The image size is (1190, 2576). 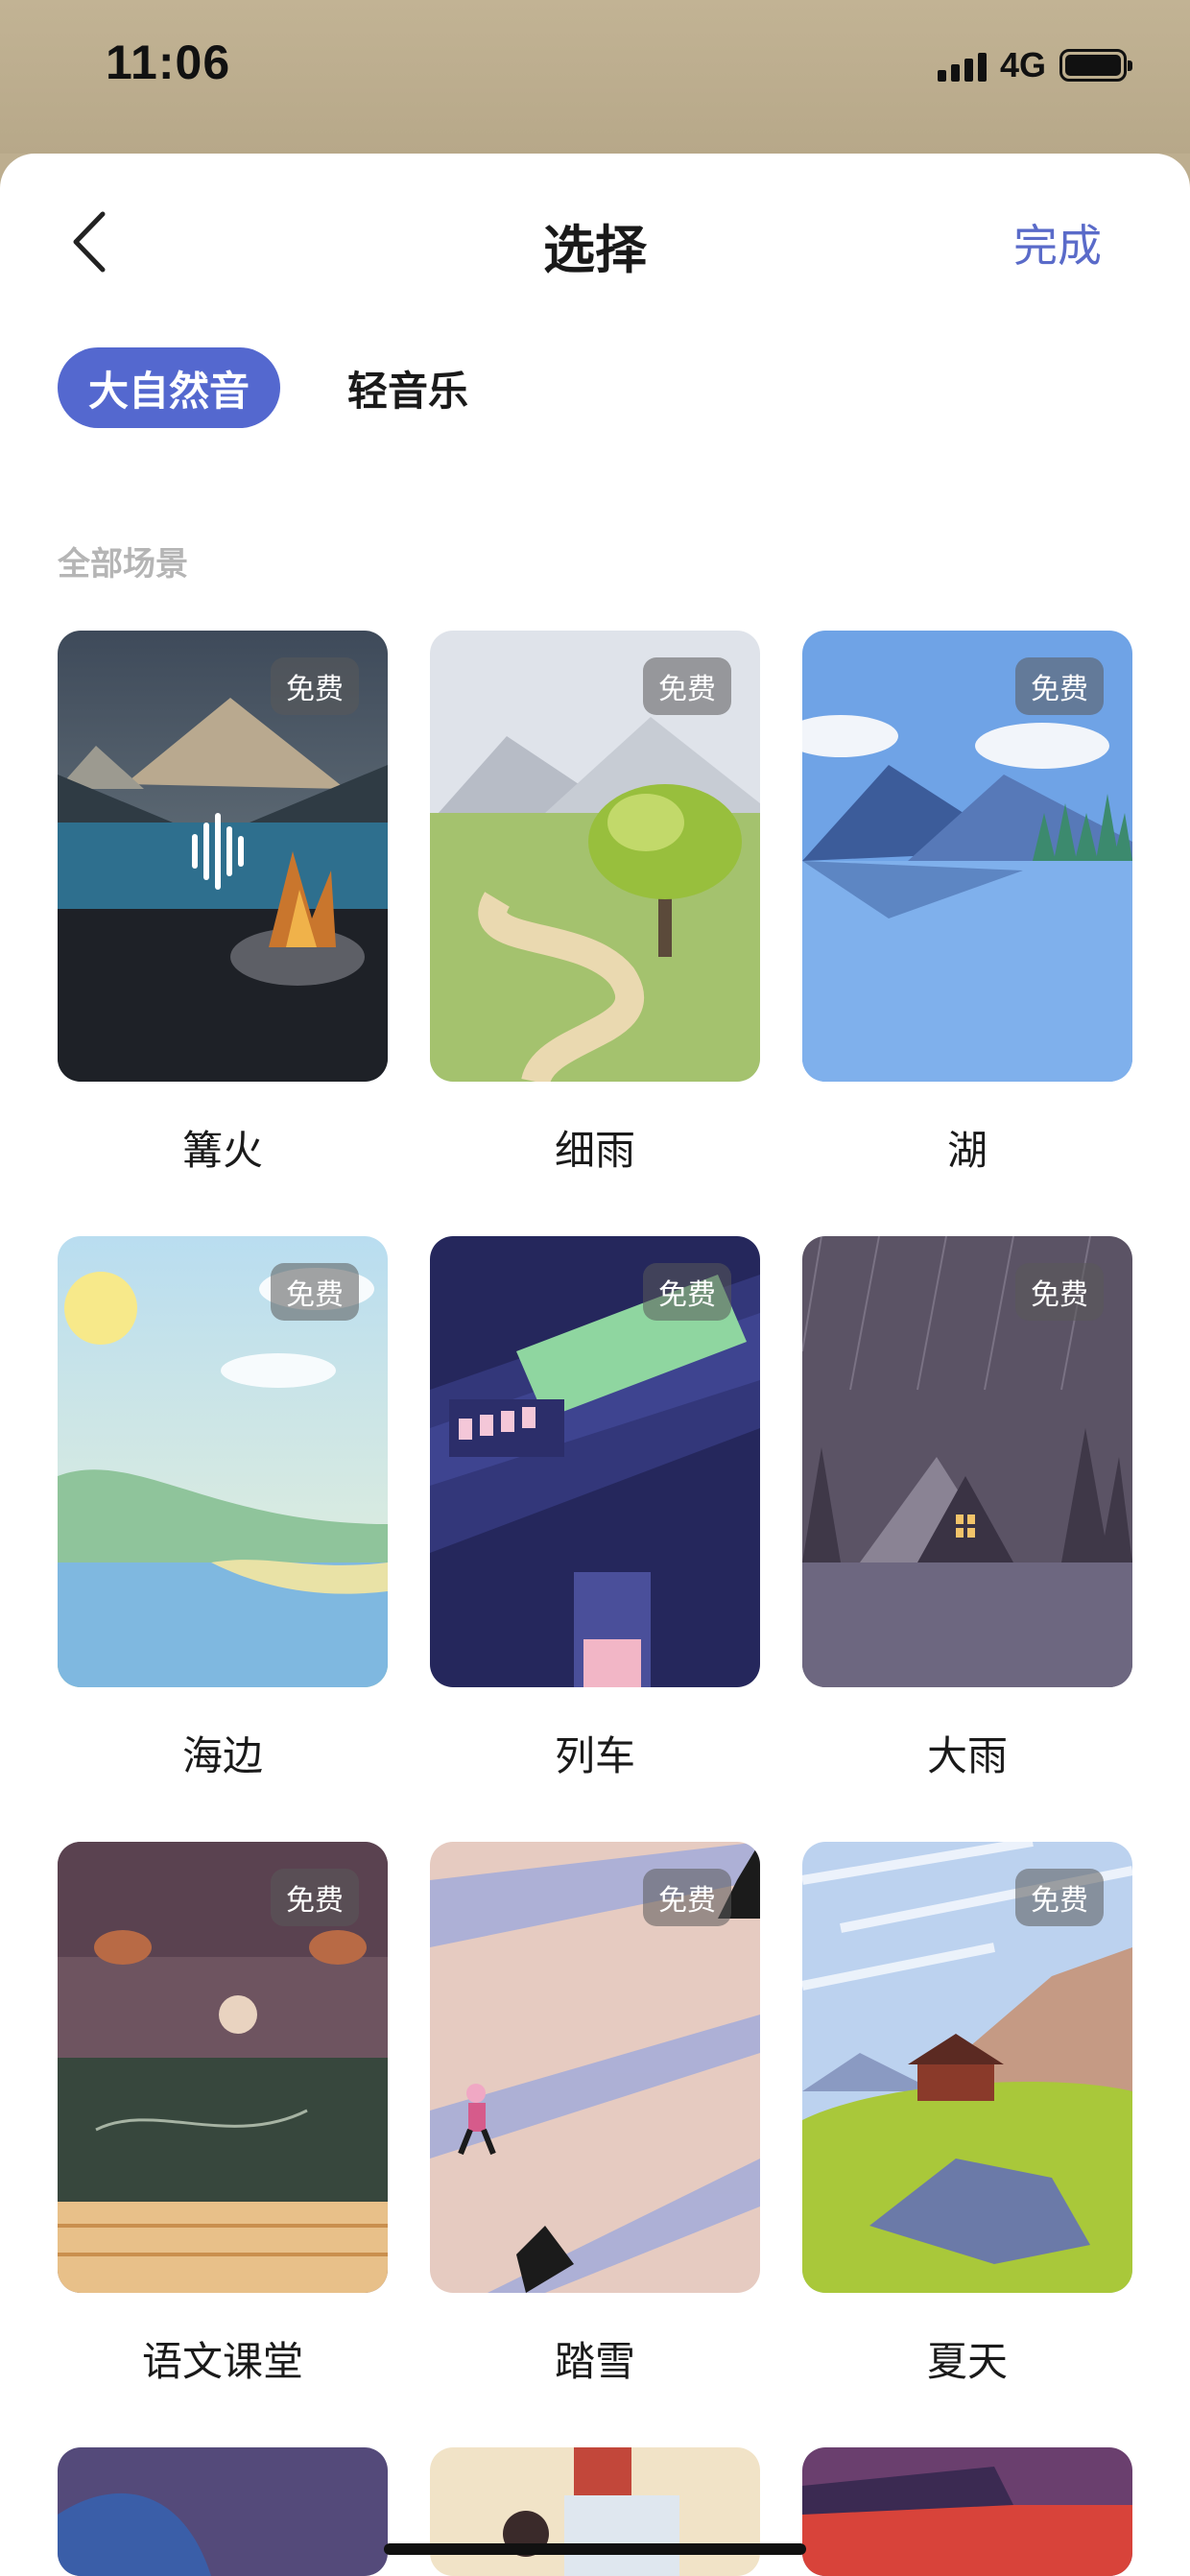 I want to click on scene-card-chinese-class: 免费 语文课堂, so click(x=223, y=2115).